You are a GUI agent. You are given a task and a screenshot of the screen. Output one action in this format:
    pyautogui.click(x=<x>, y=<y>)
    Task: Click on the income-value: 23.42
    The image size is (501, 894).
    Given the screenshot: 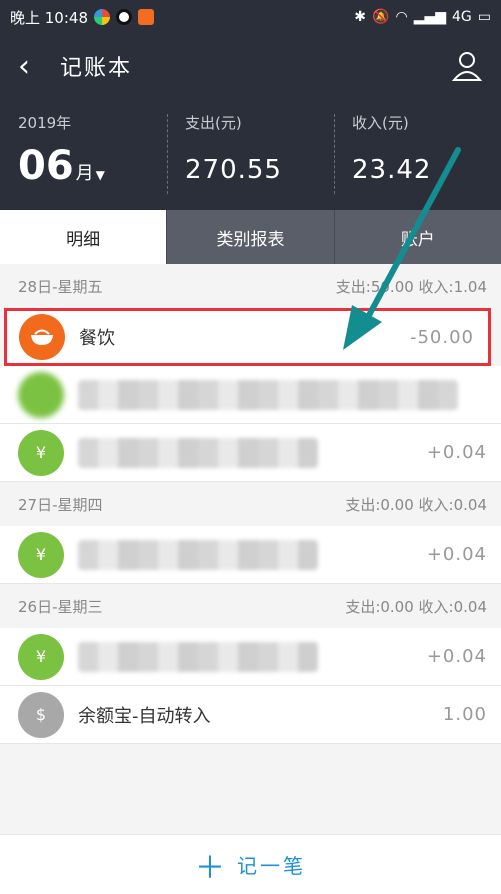 What is the action you would take?
    pyautogui.click(x=392, y=170)
    